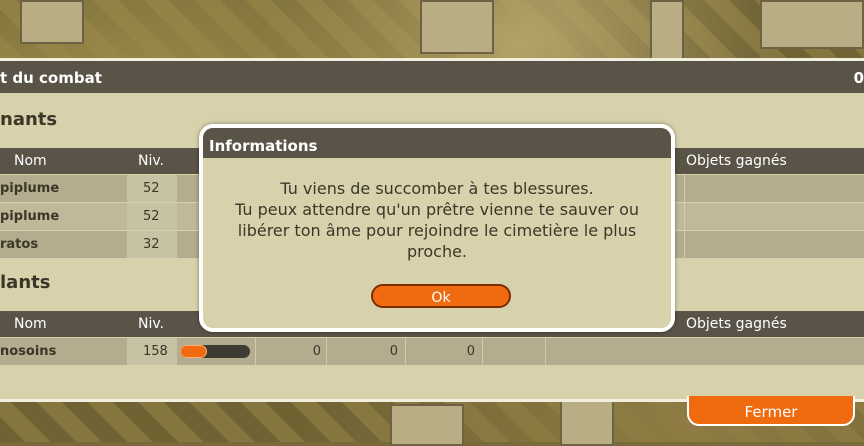 The width and height of the screenshot is (864, 446). I want to click on fighter-name: ratos, so click(19, 244).